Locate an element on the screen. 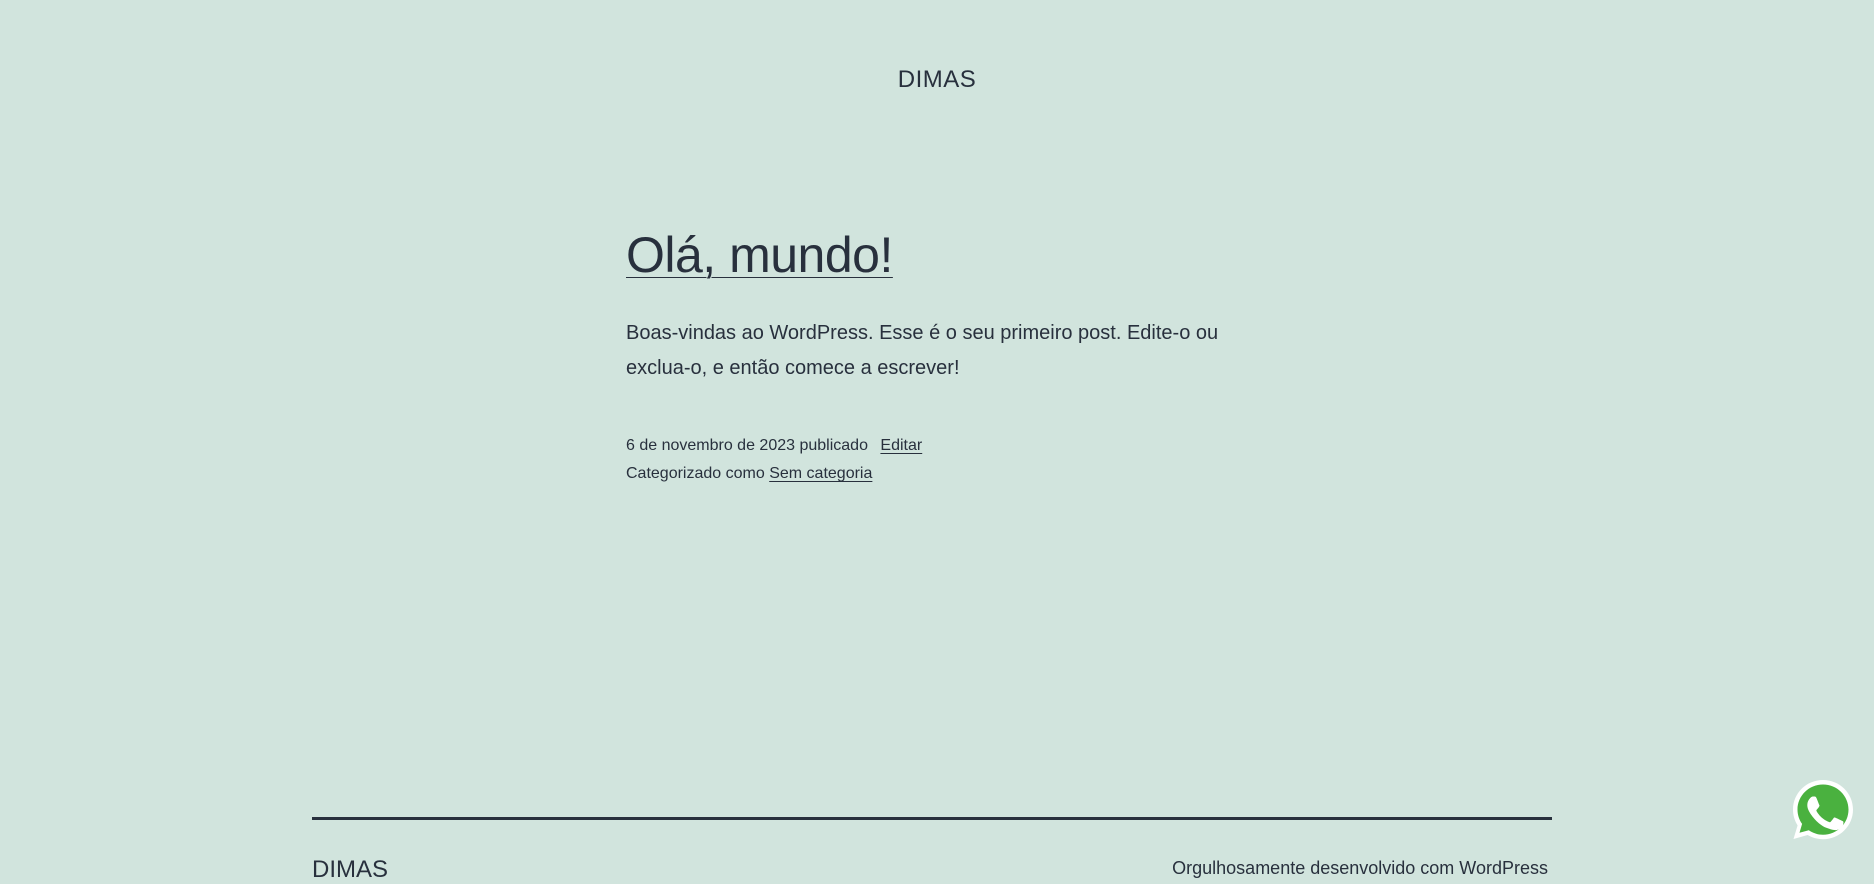  site-title-link: DIMAS is located at coordinates (937, 80).